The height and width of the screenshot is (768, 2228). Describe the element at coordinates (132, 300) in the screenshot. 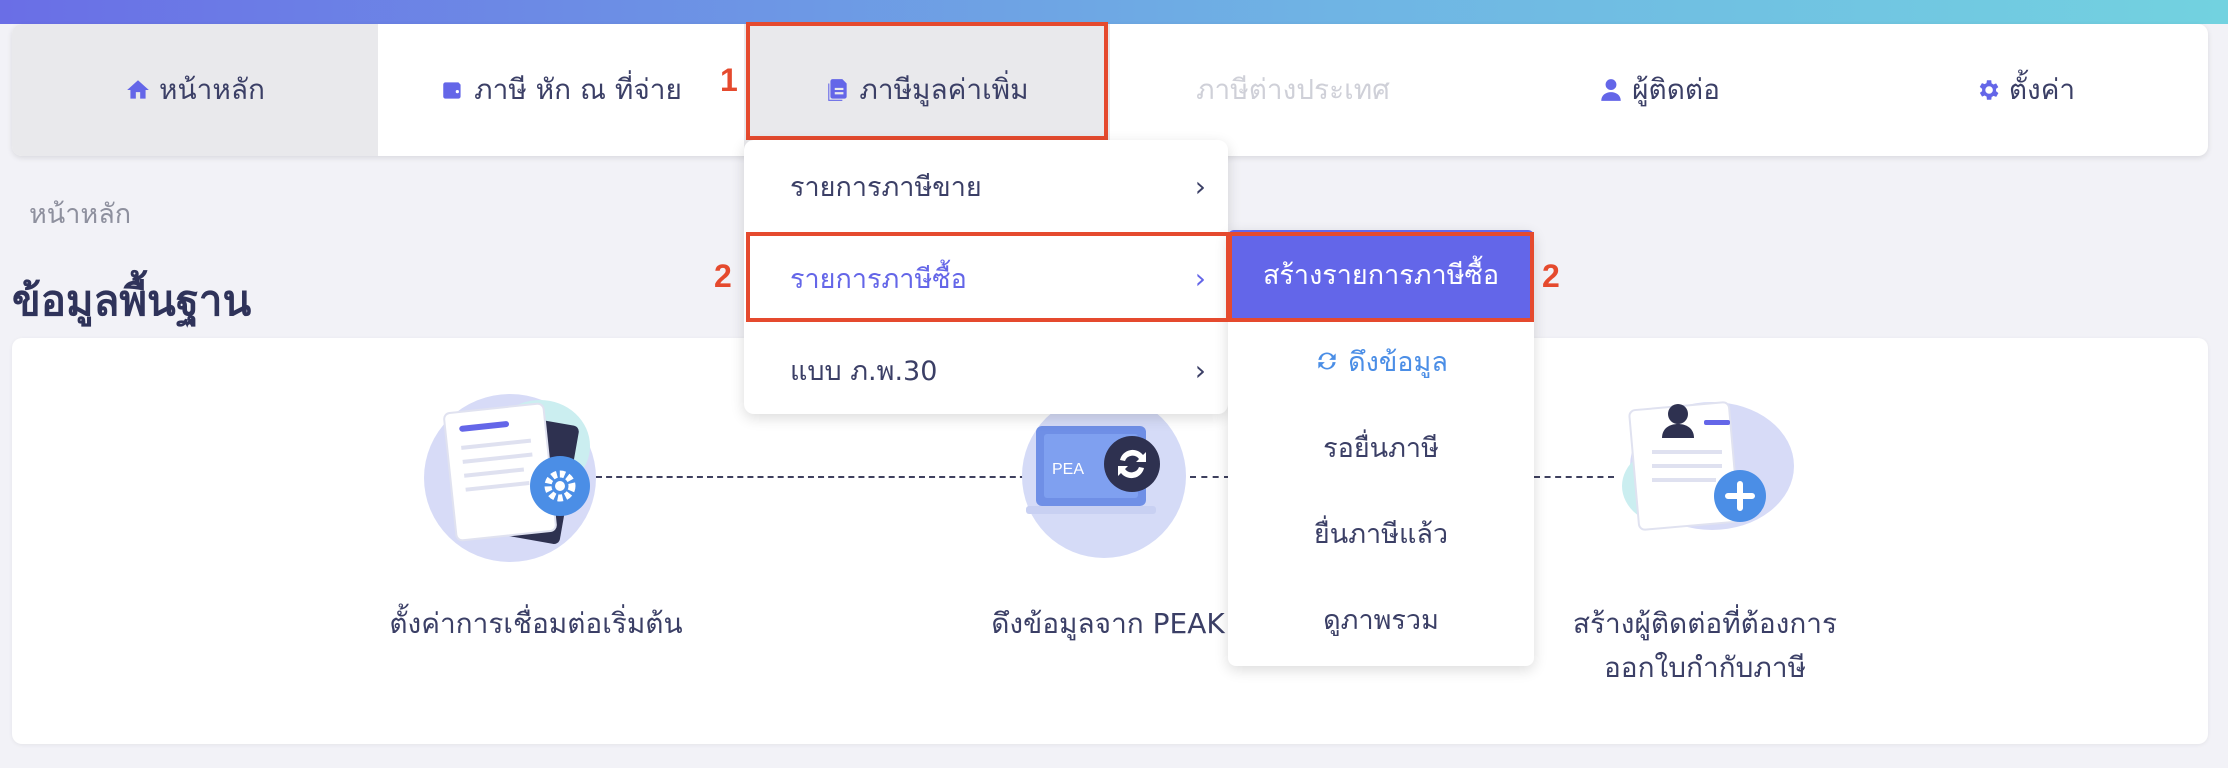

I see `page-title: ข้อมูลพื้นฐาน` at that location.